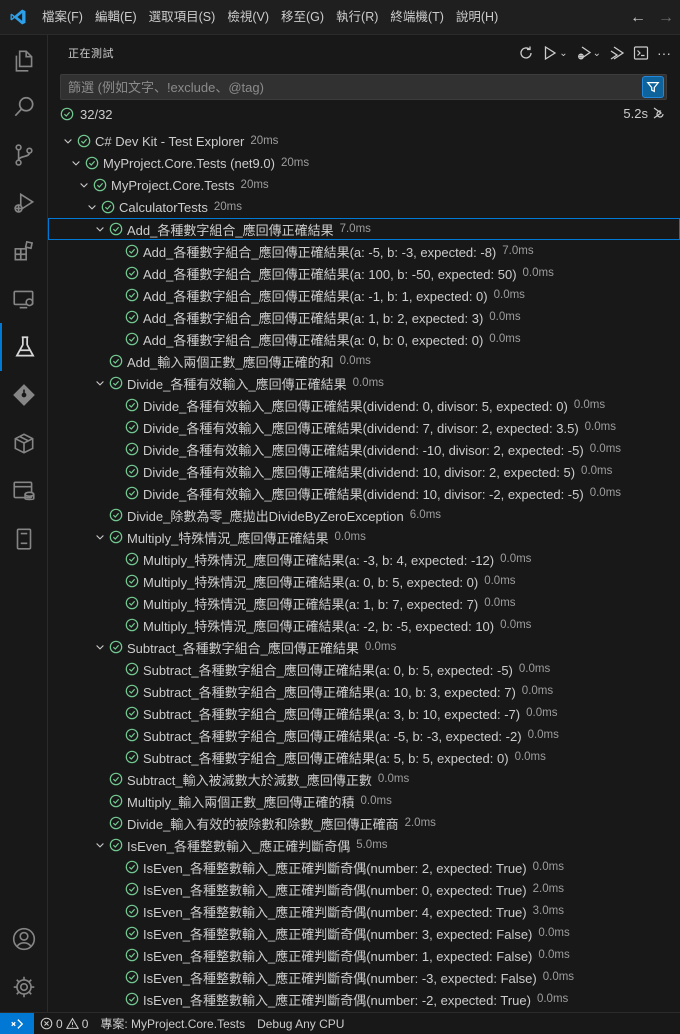 Image resolution: width=680 pixels, height=1034 pixels. What do you see at coordinates (24, 443) in the screenshot?
I see `package-icon` at bounding box center [24, 443].